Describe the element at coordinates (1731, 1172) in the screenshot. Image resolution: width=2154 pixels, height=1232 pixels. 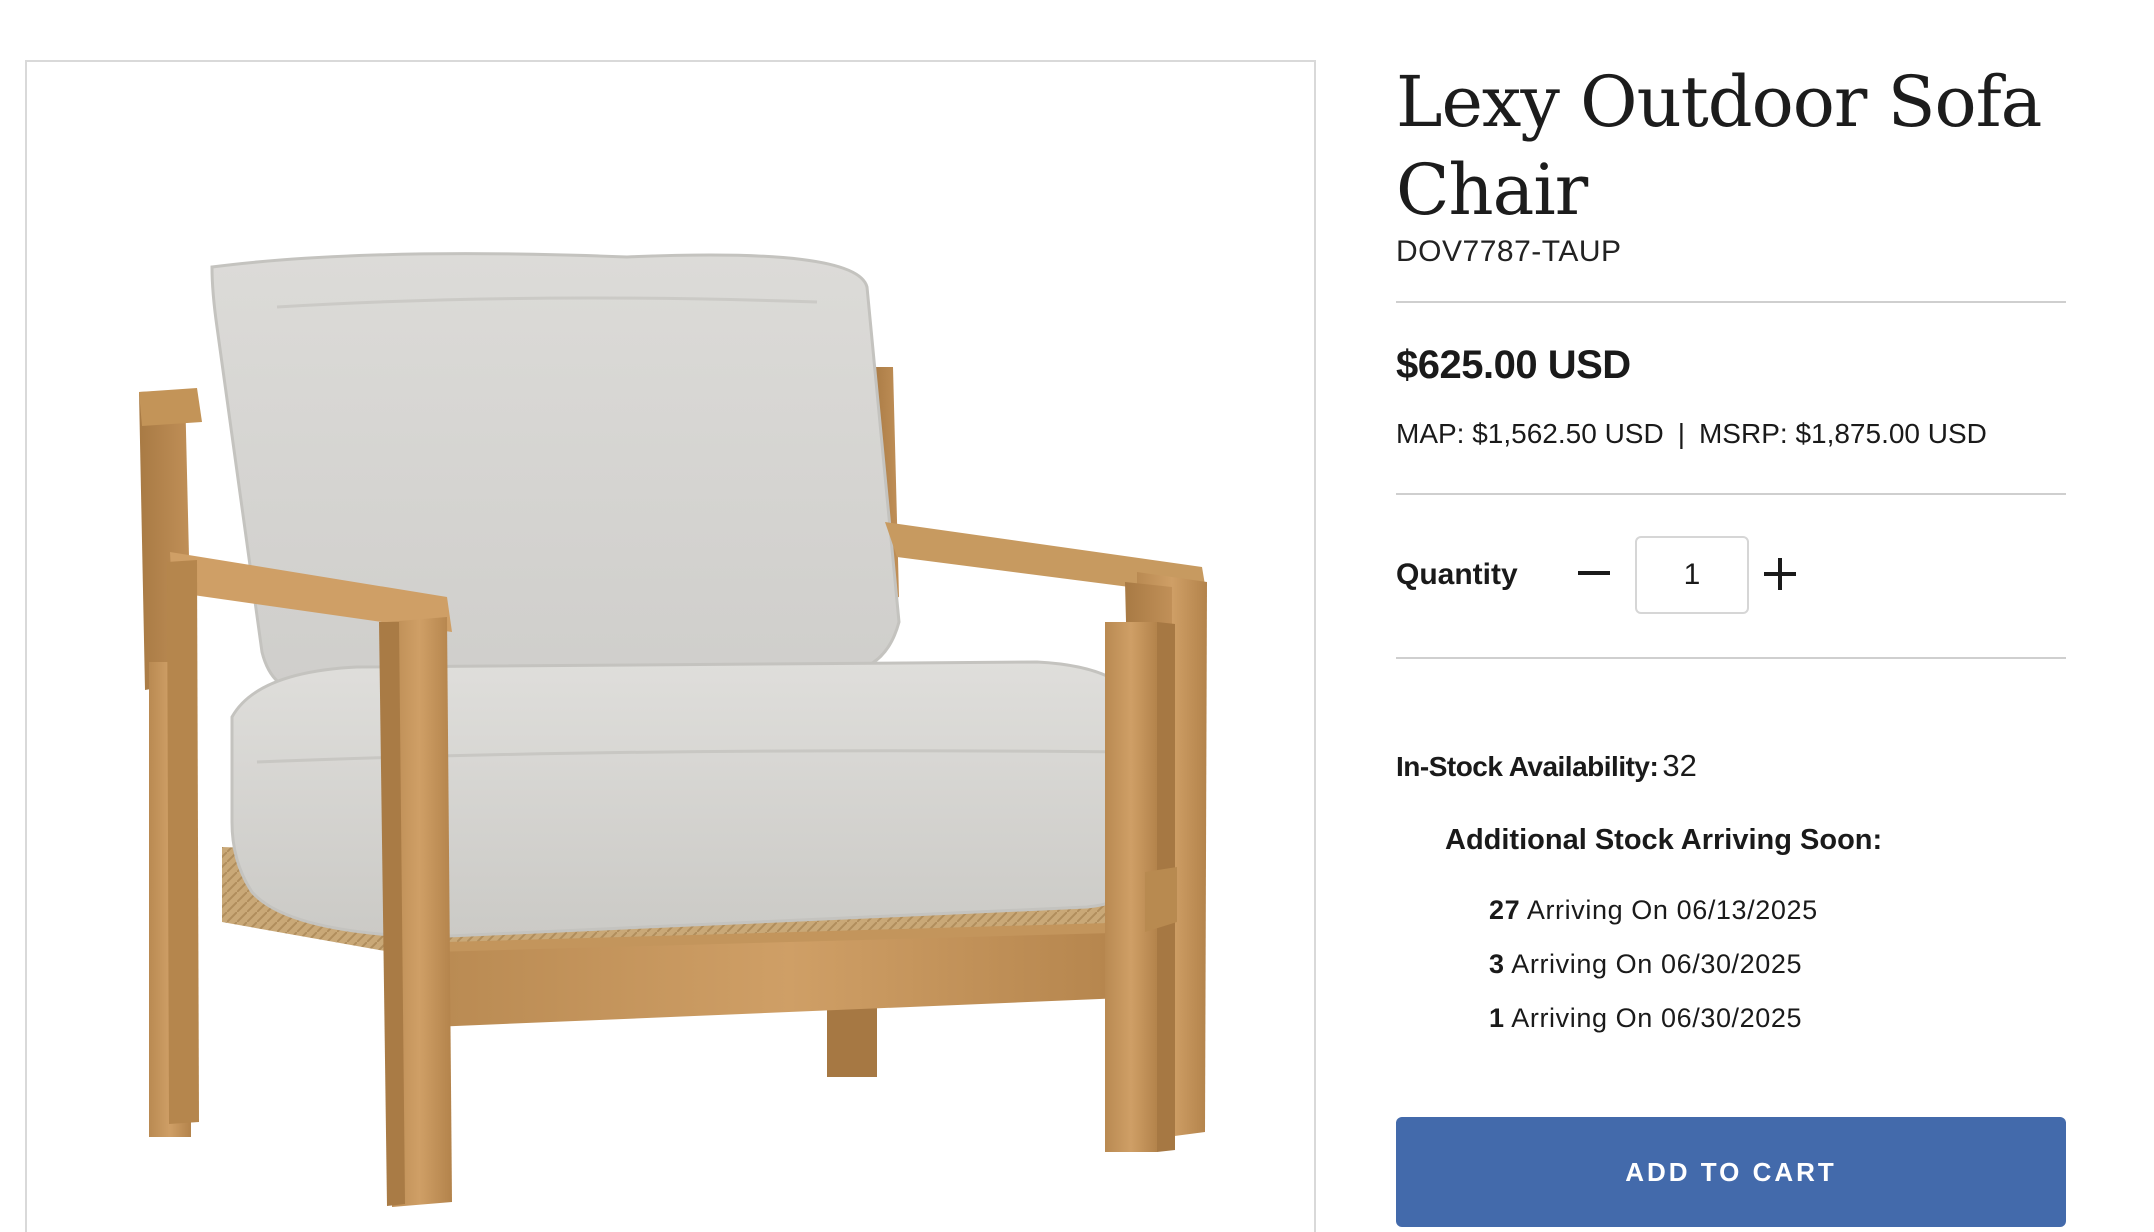
I see `add-to-cart-button: ADD TO CART` at that location.